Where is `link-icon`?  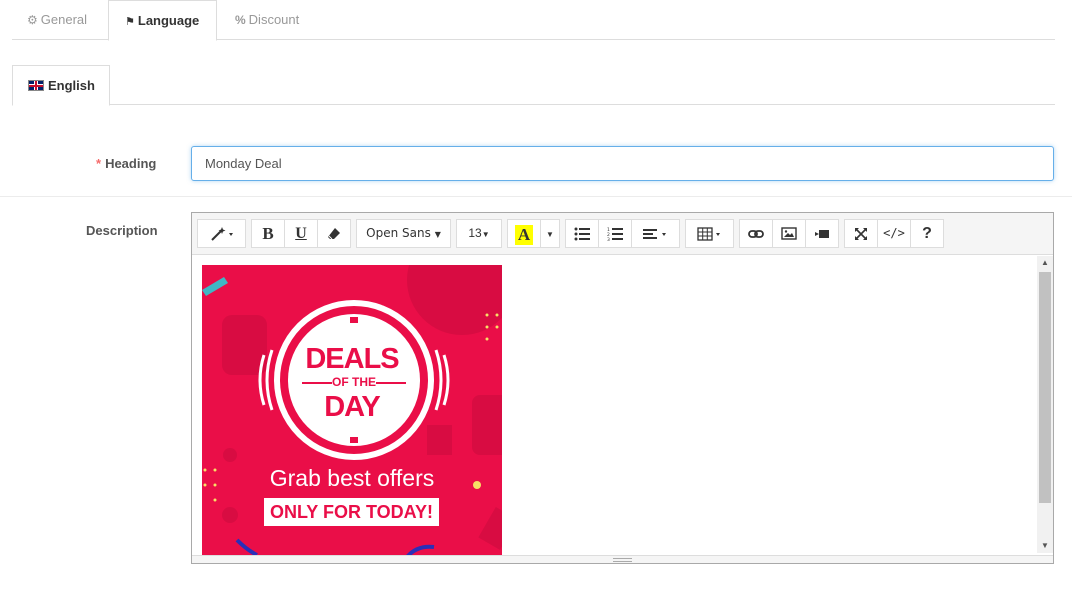
link-icon is located at coordinates (756, 233).